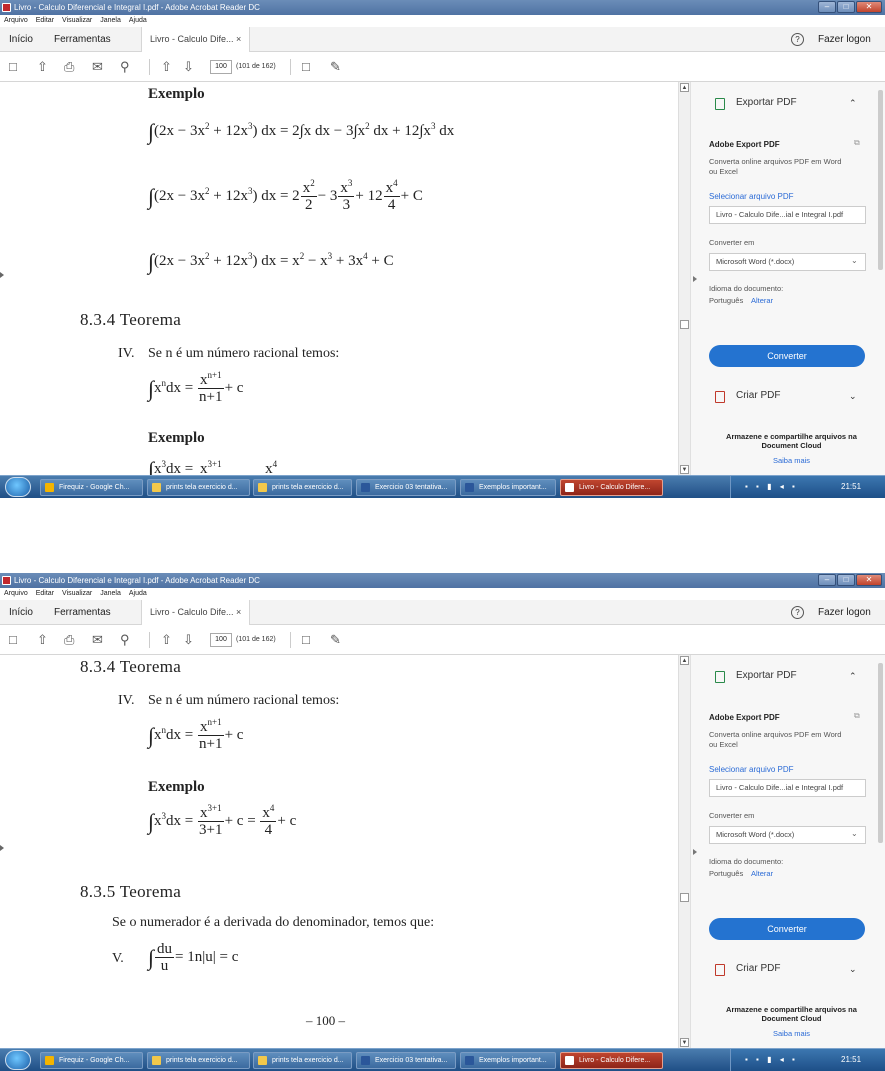 This screenshot has width=885, height=1071. Describe the element at coordinates (77, 21) in the screenshot. I see `menu-visualizar: Visualizar` at that location.